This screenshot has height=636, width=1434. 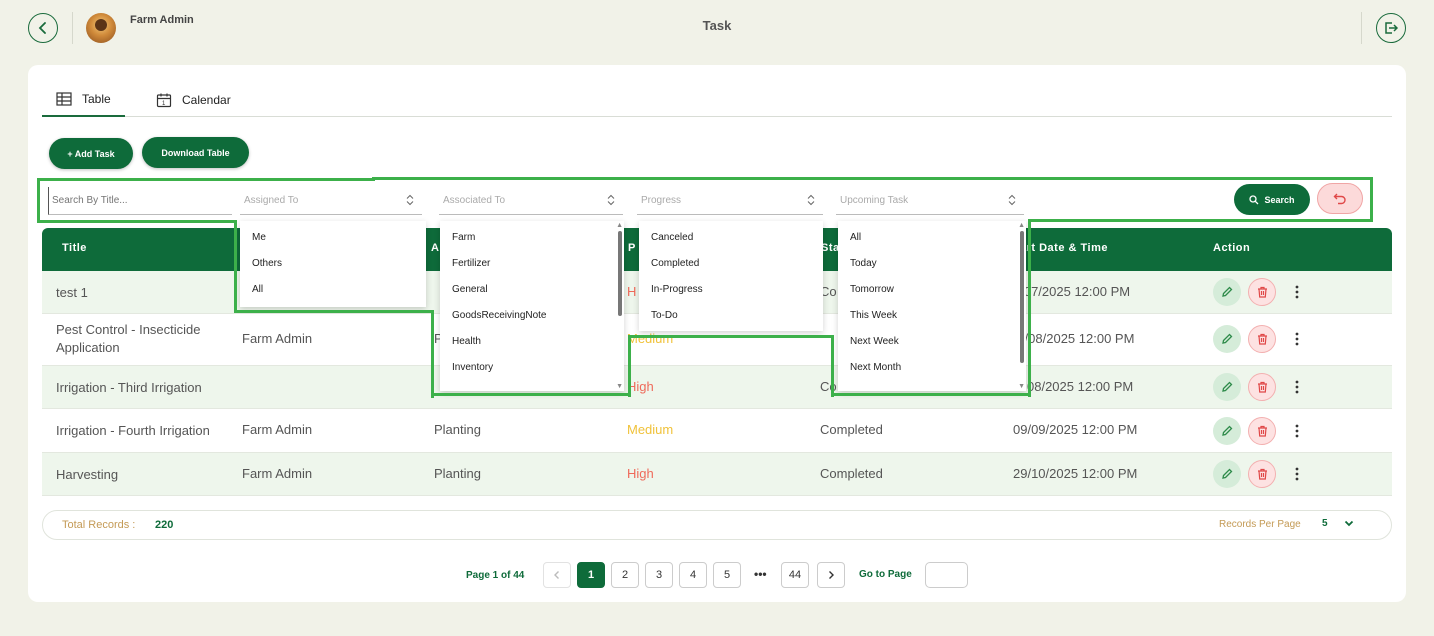 What do you see at coordinates (932, 316) in the screenshot?
I see `dropdown-option: This Week` at bounding box center [932, 316].